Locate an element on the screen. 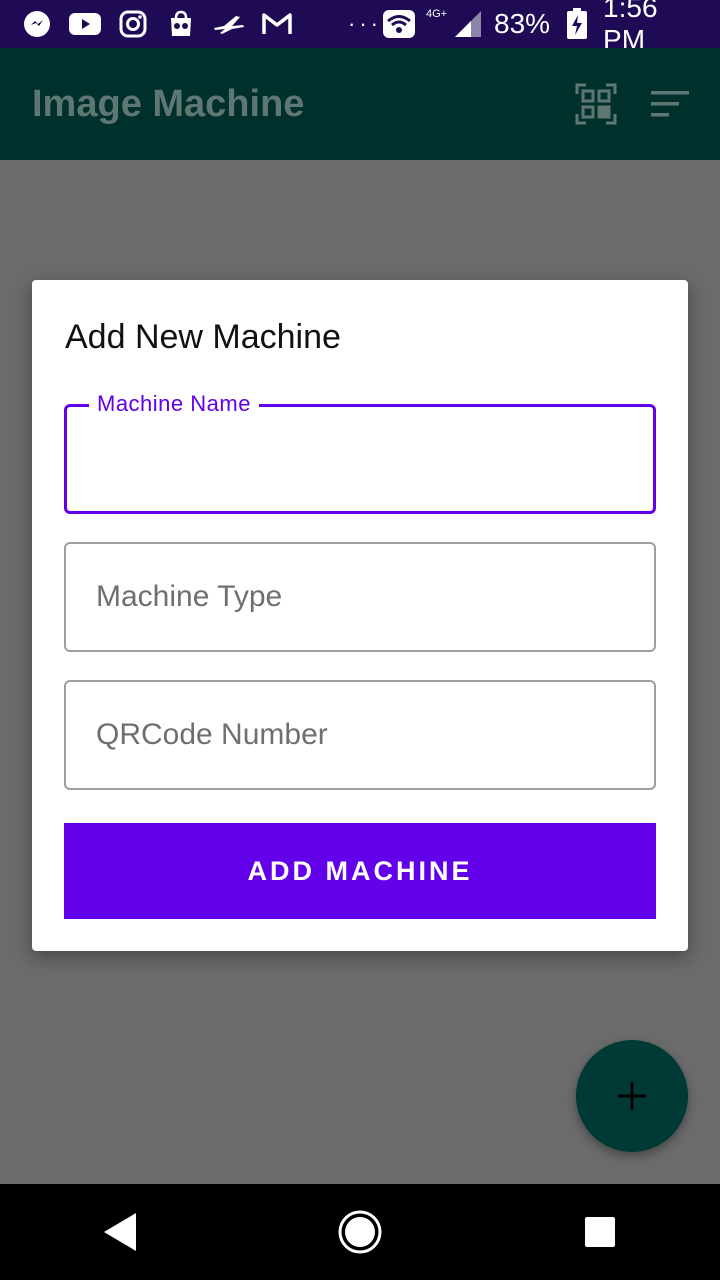  shopping-icon is located at coordinates (181, 24).